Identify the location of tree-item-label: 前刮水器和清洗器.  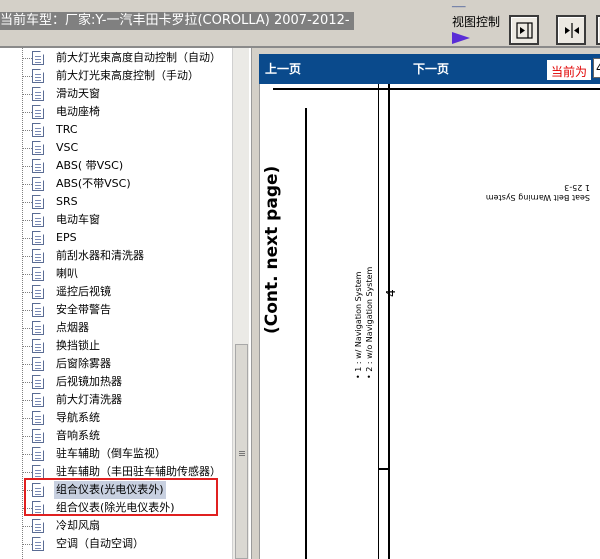
(100, 256).